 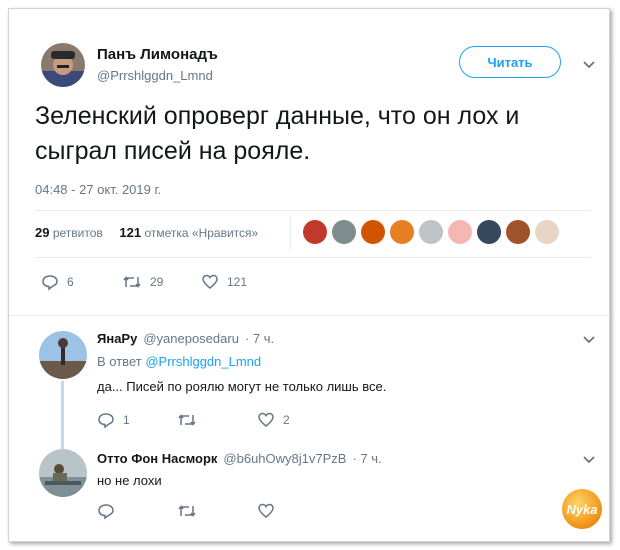 What do you see at coordinates (290, 233) in the screenshot?
I see `stats-separator` at bounding box center [290, 233].